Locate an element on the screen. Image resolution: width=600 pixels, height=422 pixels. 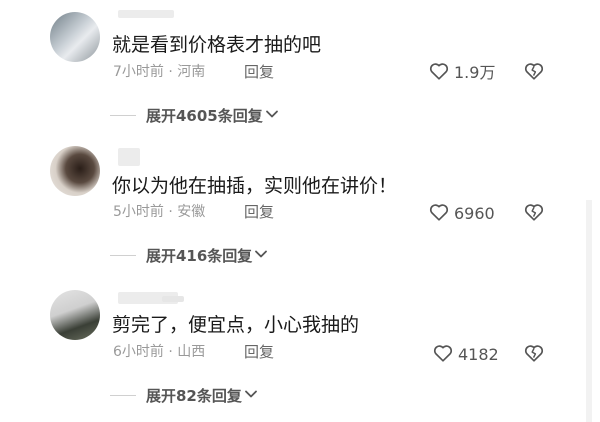
comment-text: 剪完了，便宜点，小心我抽的 is located at coordinates (236, 325).